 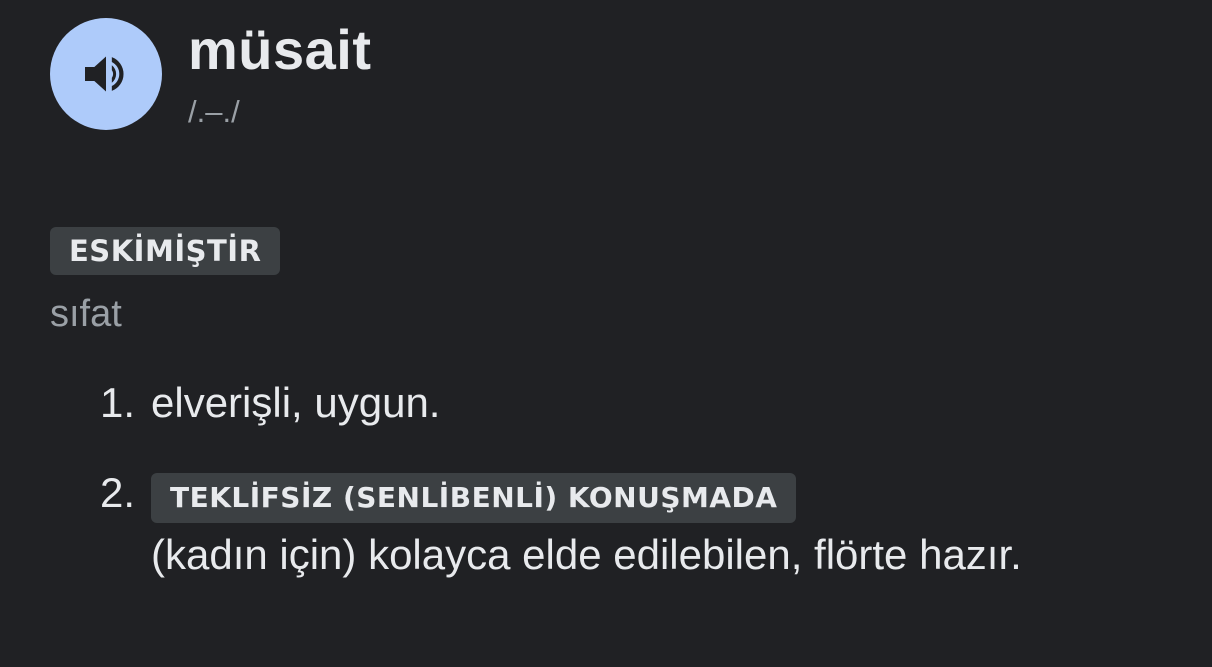 I want to click on play-pronunciation-button, so click(x=106, y=74).